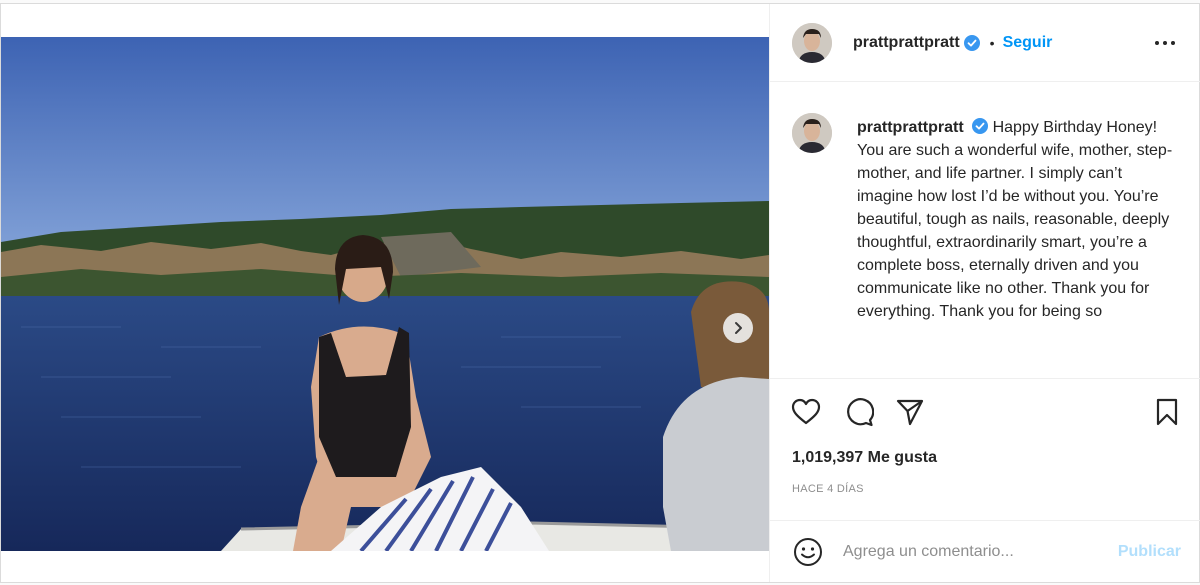  Describe the element at coordinates (1028, 43) in the screenshot. I see `follow-button: Seguir` at that location.